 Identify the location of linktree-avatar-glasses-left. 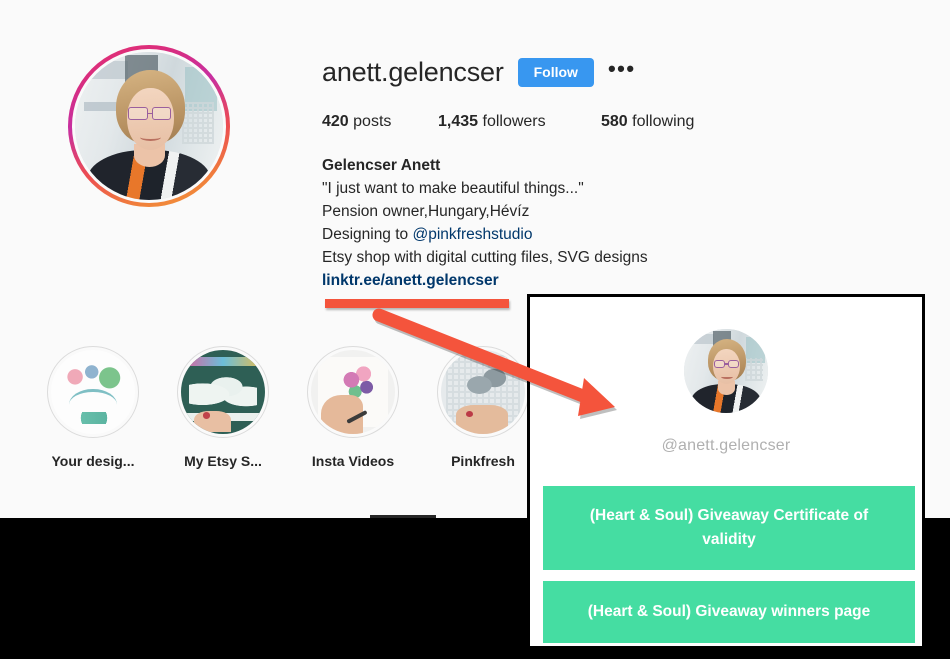
(720, 364).